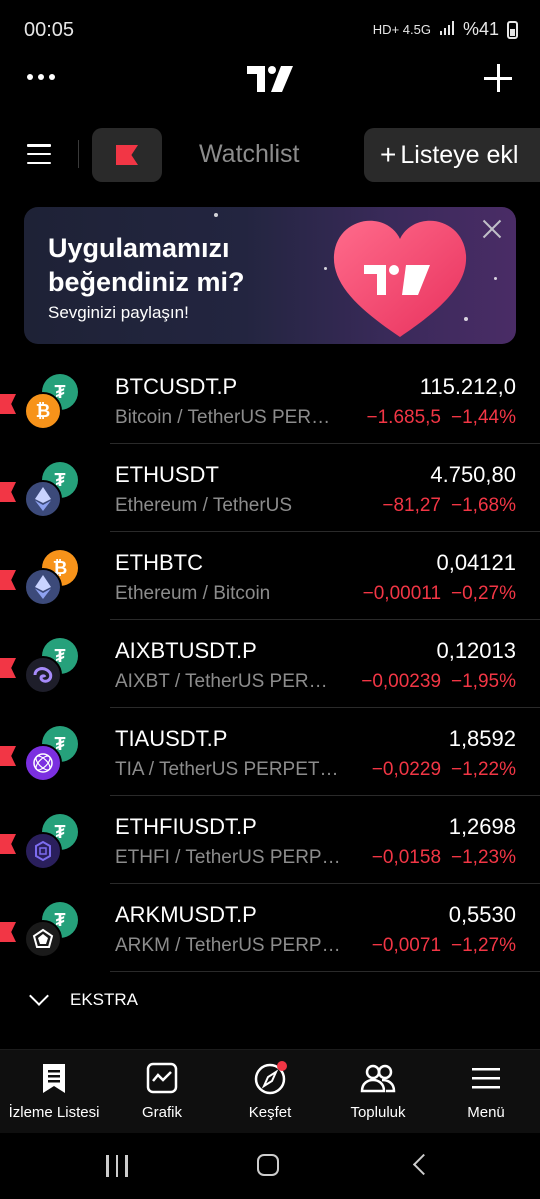 This screenshot has width=540, height=1199. What do you see at coordinates (325, 971) in the screenshot?
I see `row-divider` at bounding box center [325, 971].